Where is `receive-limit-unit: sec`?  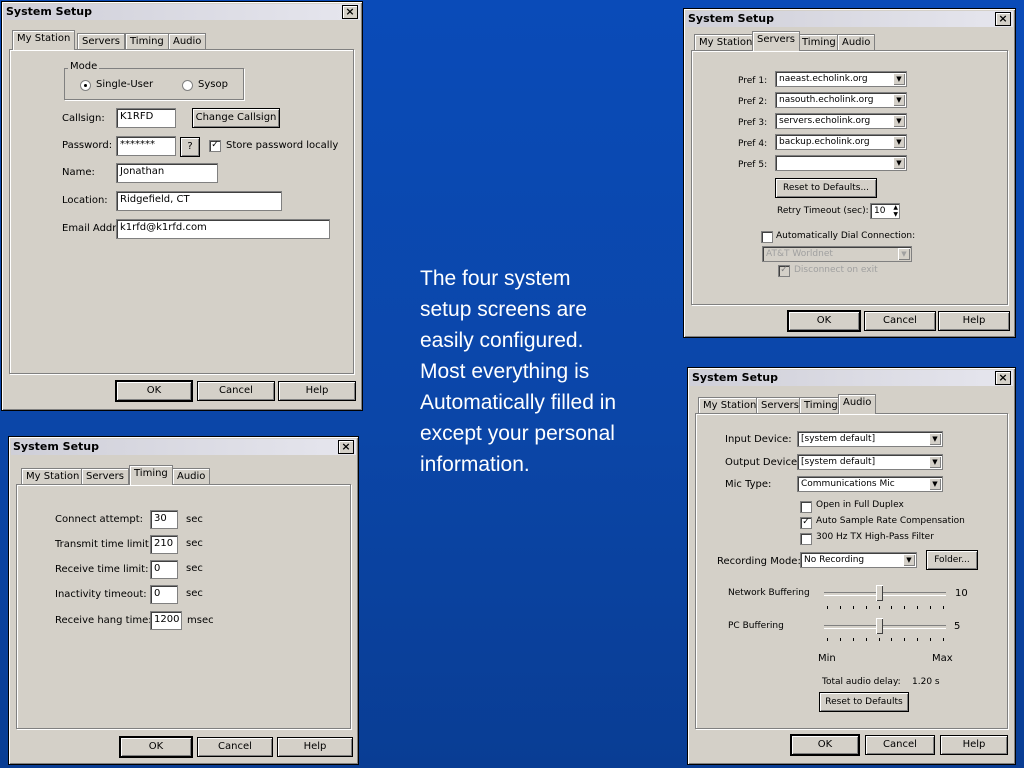 receive-limit-unit: sec is located at coordinates (194, 568).